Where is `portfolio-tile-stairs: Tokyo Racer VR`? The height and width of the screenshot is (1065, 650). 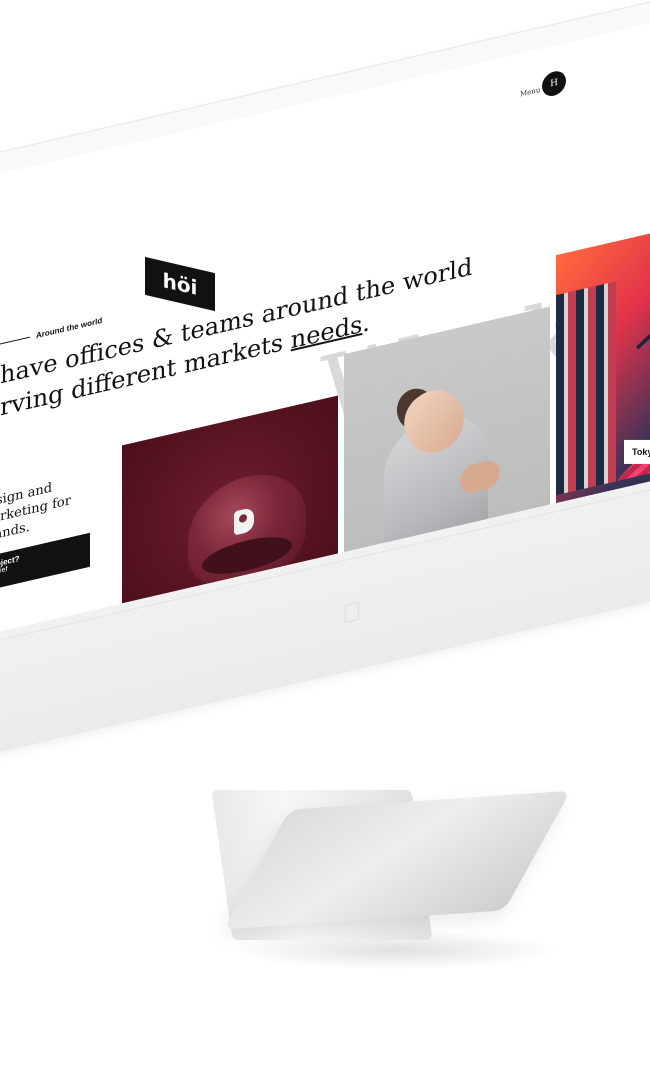 portfolio-tile-stairs: Tokyo Racer VR is located at coordinates (603, 358).